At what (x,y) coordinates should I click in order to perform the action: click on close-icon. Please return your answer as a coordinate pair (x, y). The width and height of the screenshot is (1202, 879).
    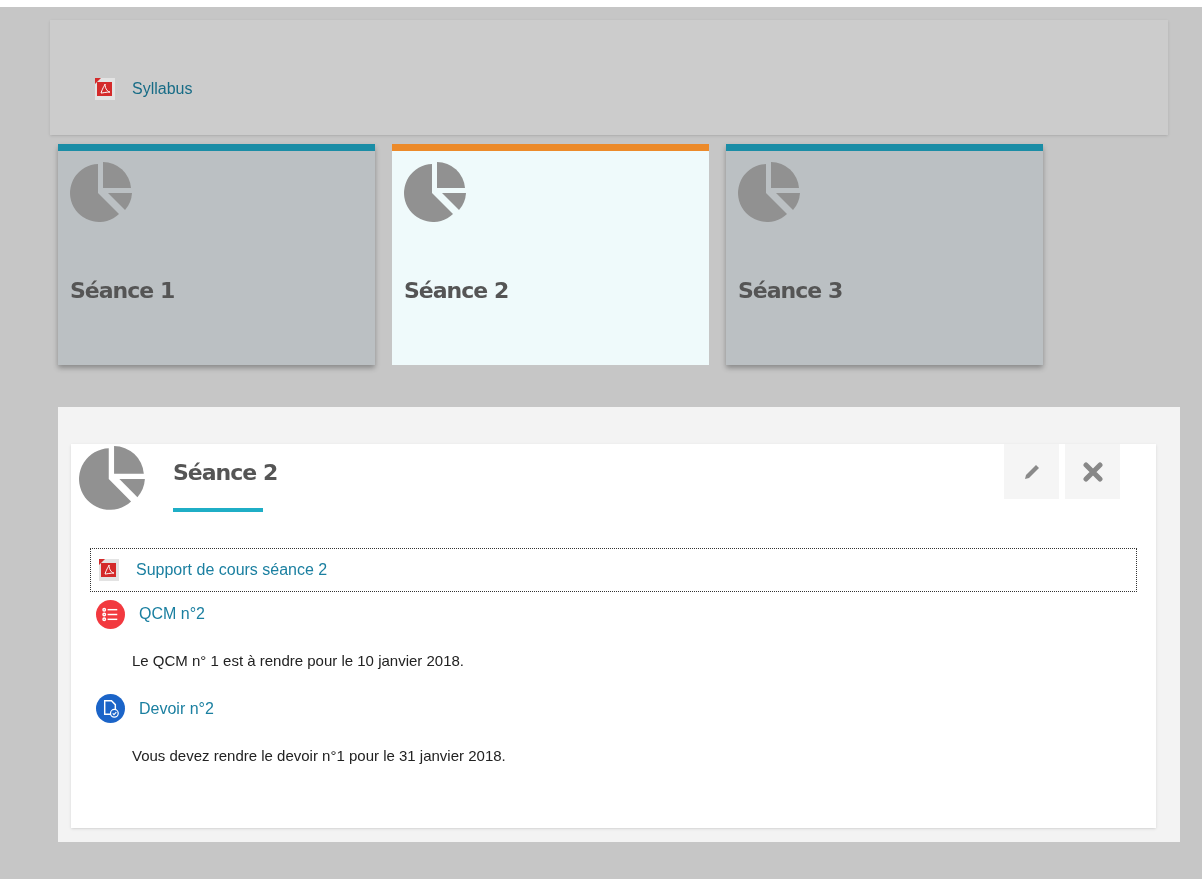
    Looking at the image, I should click on (1092, 471).